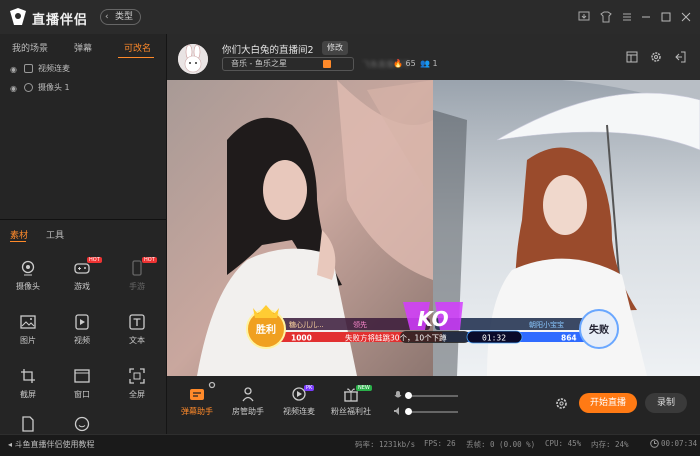  I want to click on memory-readout: 内存: 24%, so click(610, 444).